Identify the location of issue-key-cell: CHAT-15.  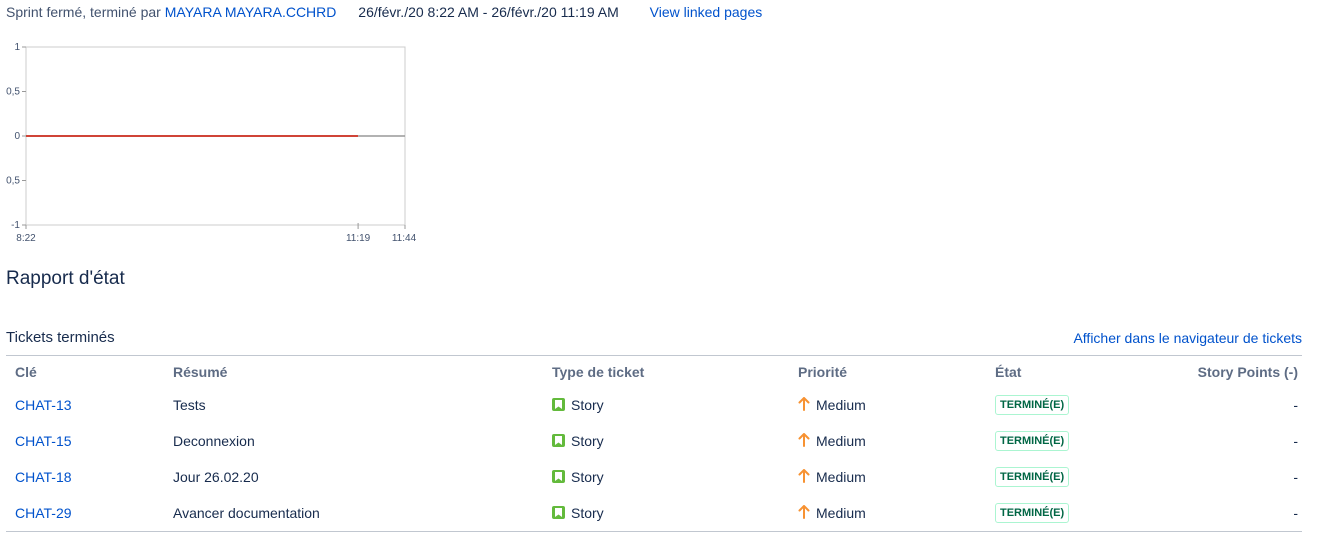
(85, 441).